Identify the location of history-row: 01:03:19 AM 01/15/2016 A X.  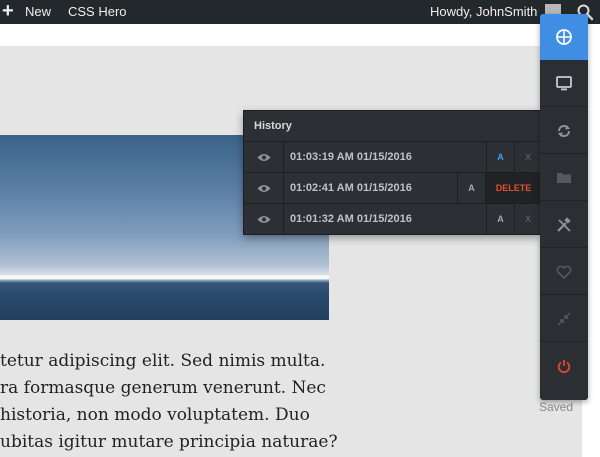
(392, 157).